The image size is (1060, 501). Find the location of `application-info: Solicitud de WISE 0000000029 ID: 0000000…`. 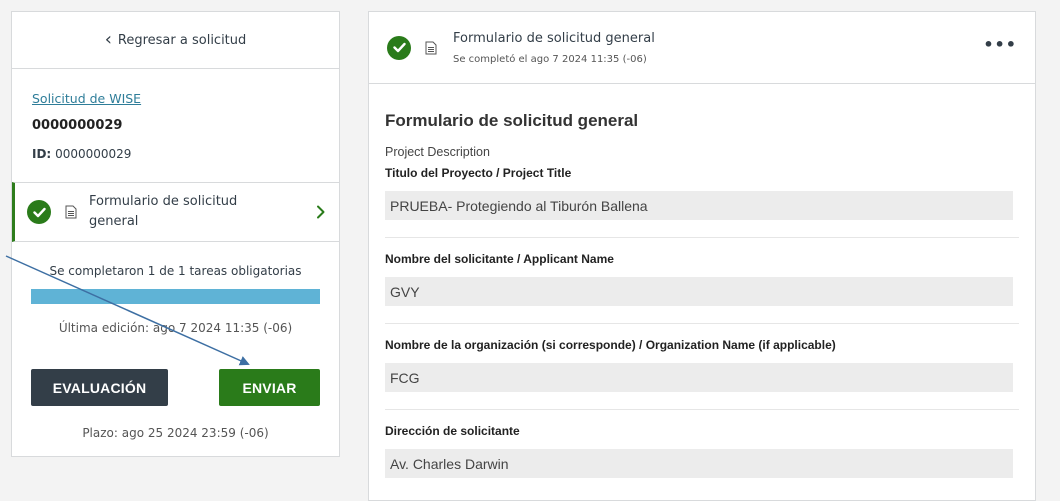

application-info: Solicitud de WISE 0000000029 ID: 0000000… is located at coordinates (175, 115).